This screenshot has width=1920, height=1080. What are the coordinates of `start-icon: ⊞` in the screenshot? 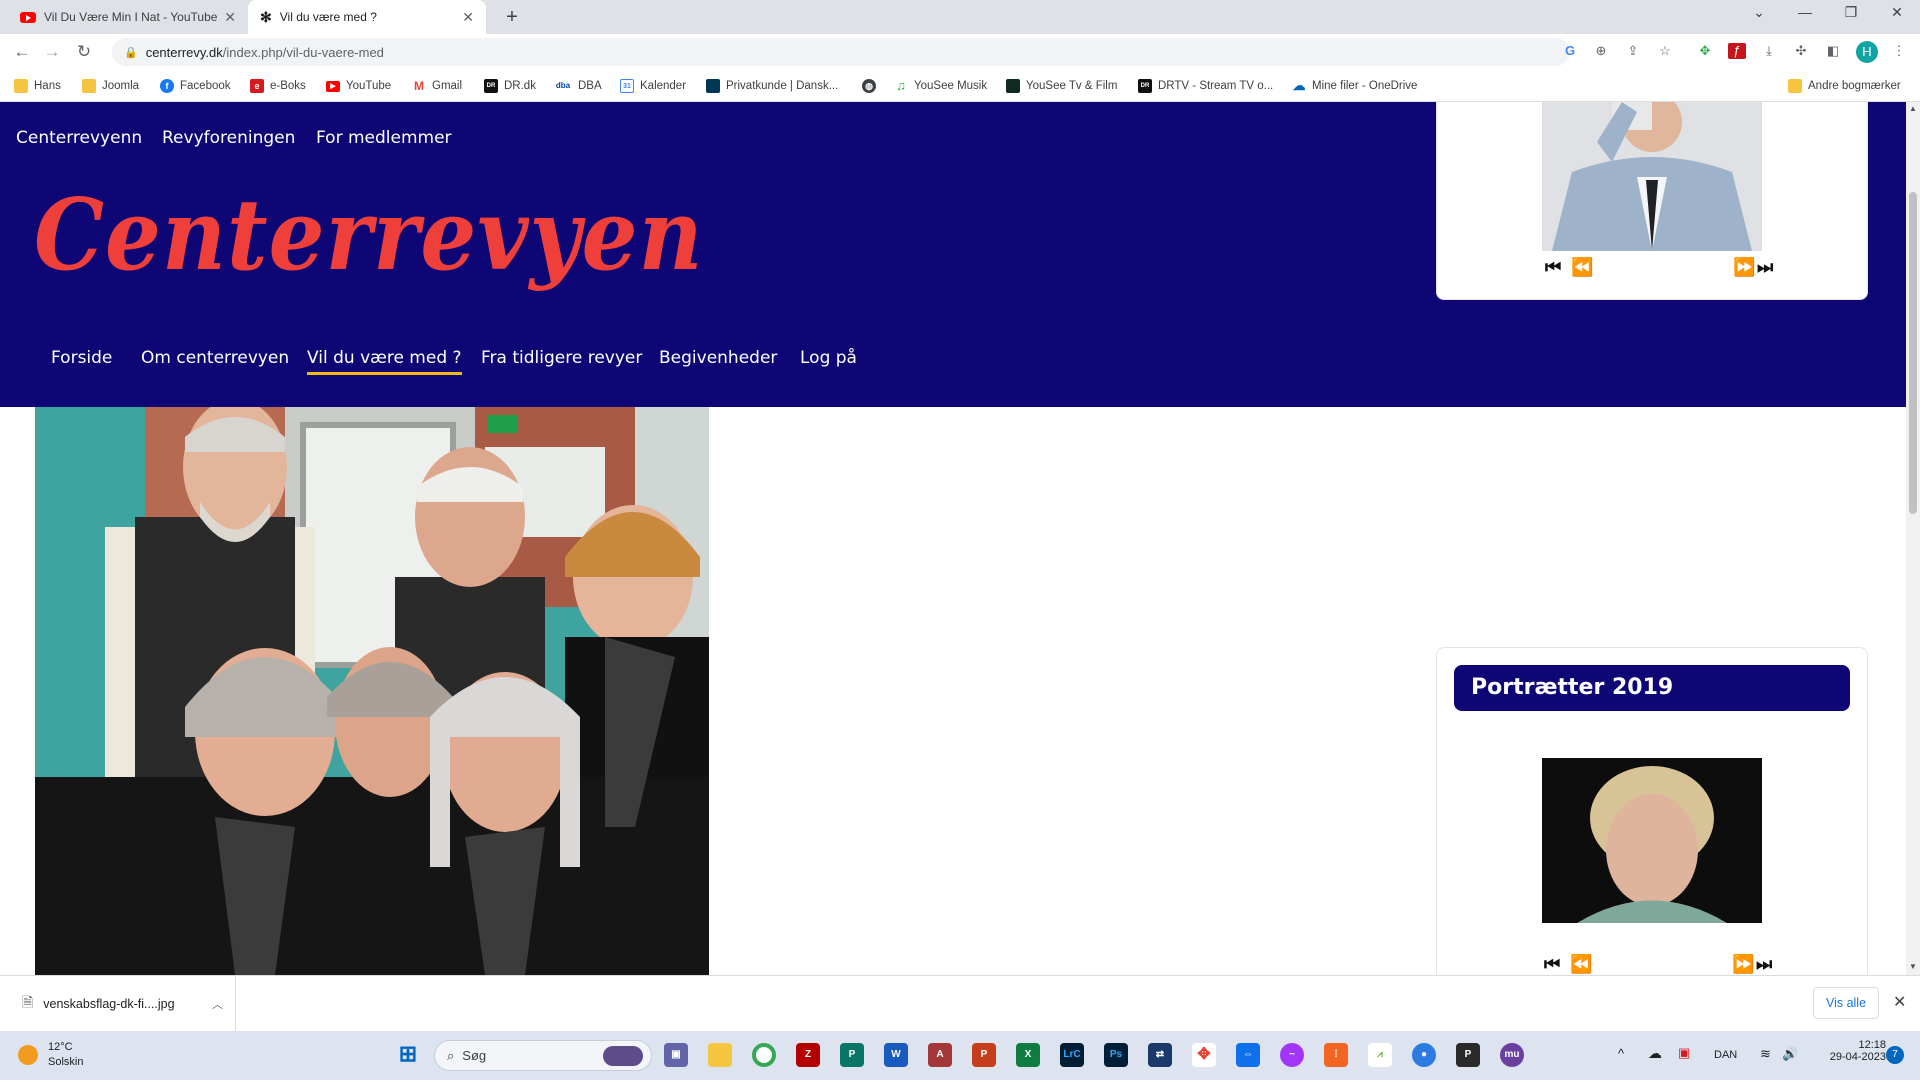 It's located at (408, 1055).